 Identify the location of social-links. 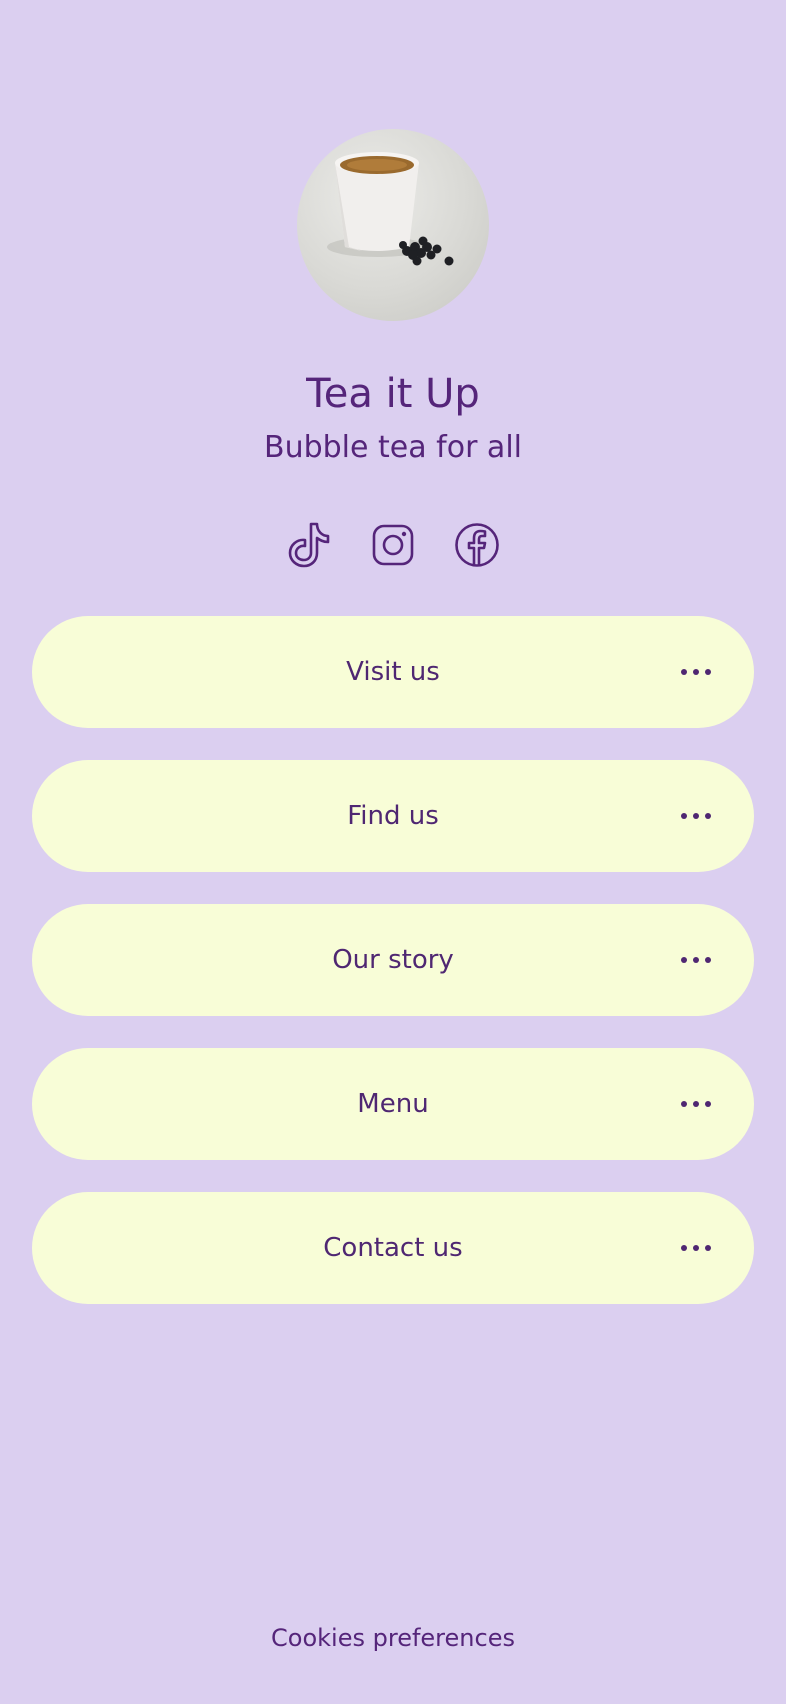
(393, 545).